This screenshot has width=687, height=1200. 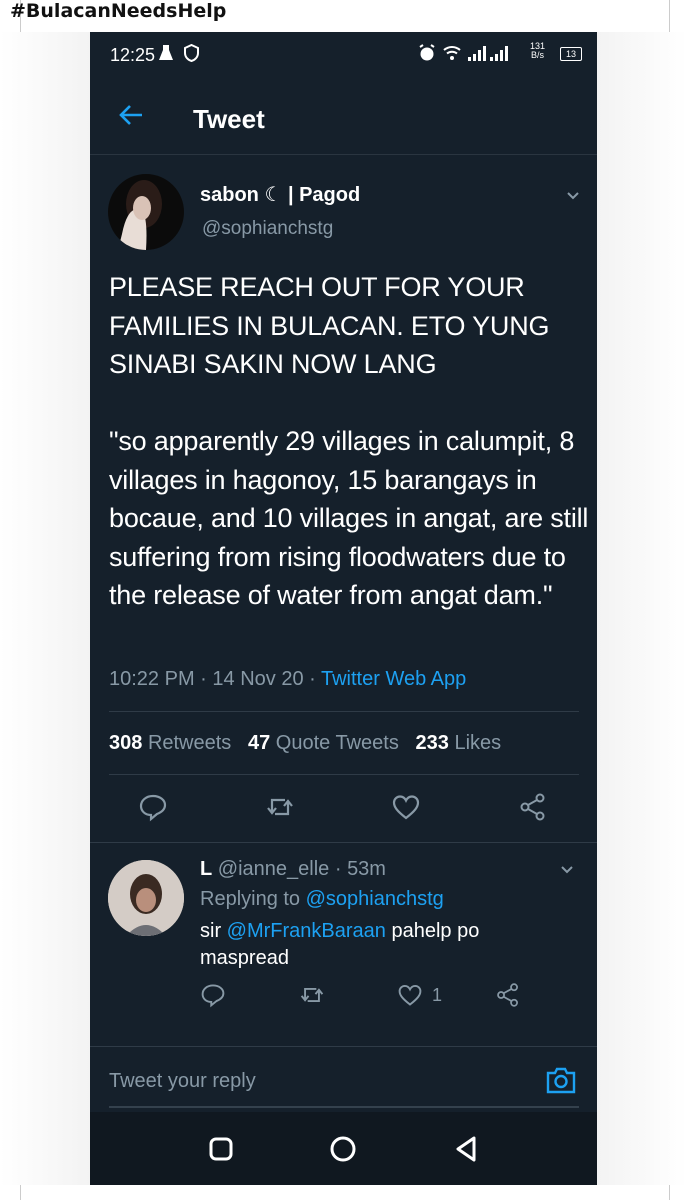 I want to click on reply-like-count: 1, so click(x=437, y=995).